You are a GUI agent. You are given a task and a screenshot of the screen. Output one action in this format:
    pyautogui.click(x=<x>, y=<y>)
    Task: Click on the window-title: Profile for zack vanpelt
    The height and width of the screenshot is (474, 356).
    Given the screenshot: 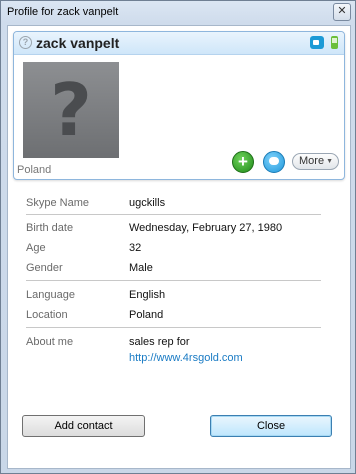 What is the action you would take?
    pyautogui.click(x=63, y=12)
    